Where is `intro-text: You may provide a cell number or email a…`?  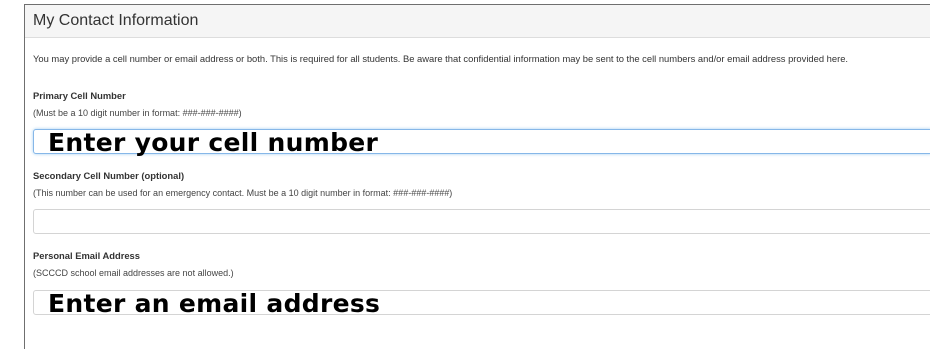 intro-text: You may provide a cell number or email a… is located at coordinates (441, 58).